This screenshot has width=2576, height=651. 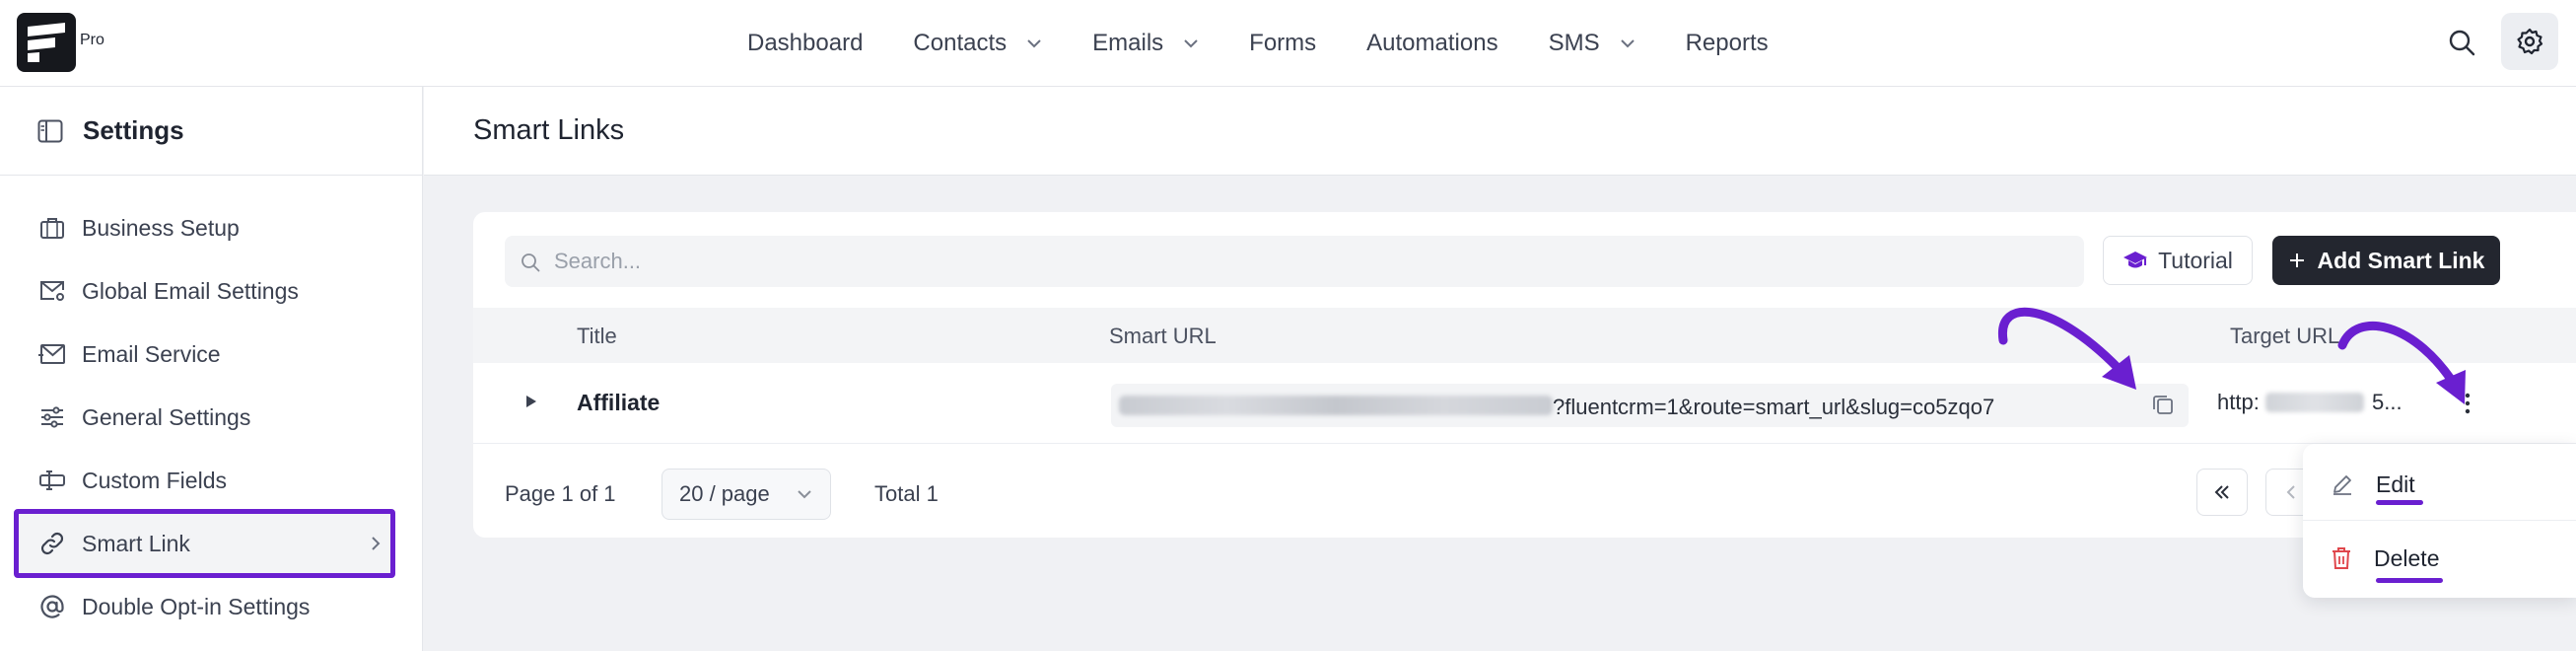 I want to click on sidebar-item-double-opt-in-settings: Double Opt-in Settings, so click(x=212, y=606).